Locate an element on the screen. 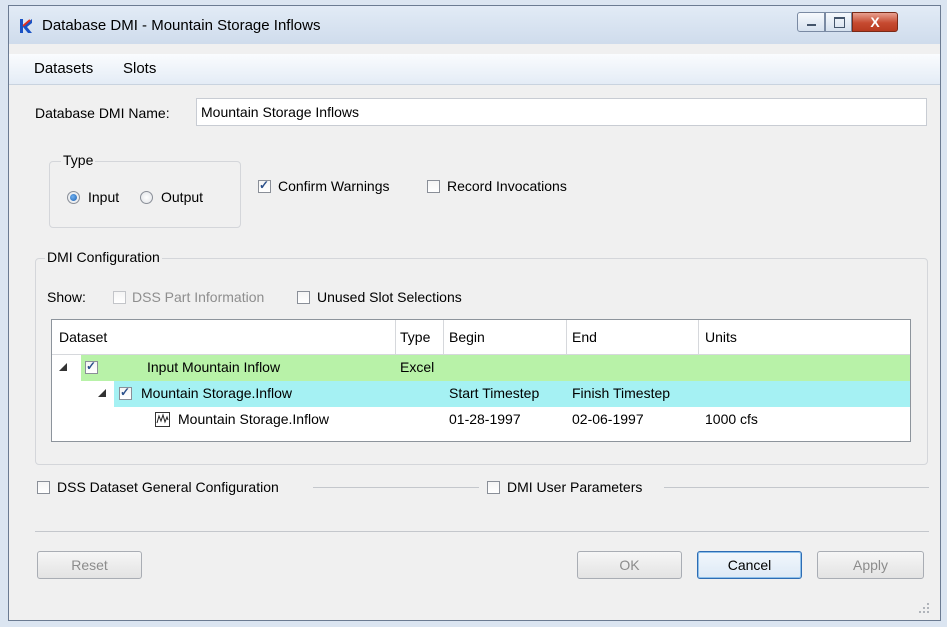 The image size is (947, 627). riverware-app-icon is located at coordinates (26, 26).